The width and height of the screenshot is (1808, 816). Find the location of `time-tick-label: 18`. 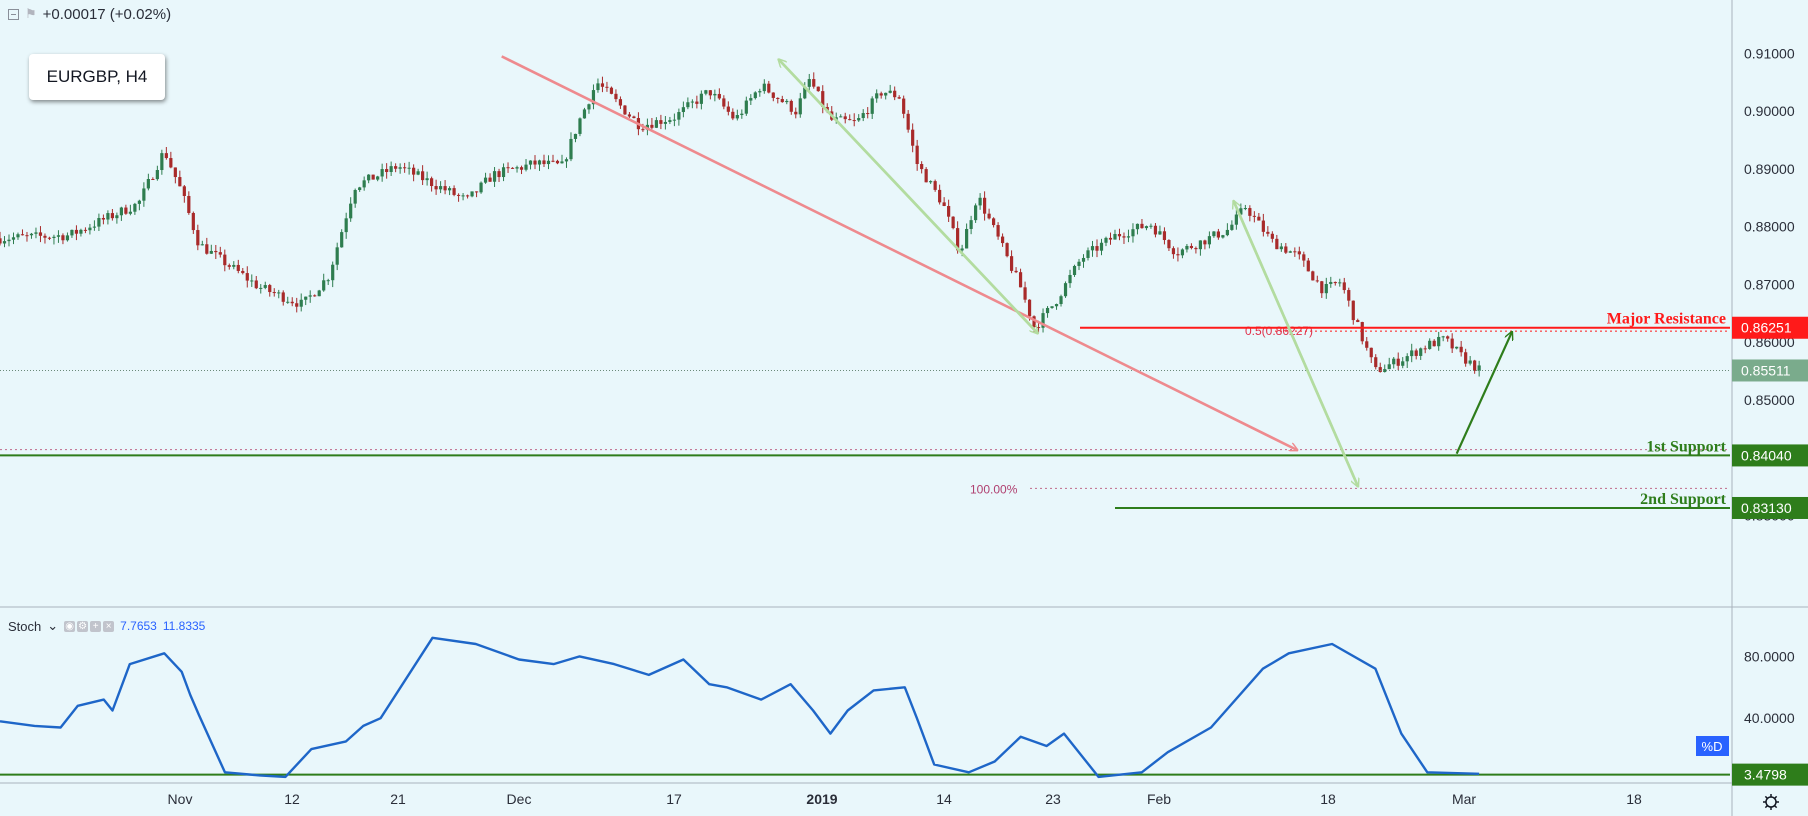

time-tick-label: 18 is located at coordinates (1634, 799).